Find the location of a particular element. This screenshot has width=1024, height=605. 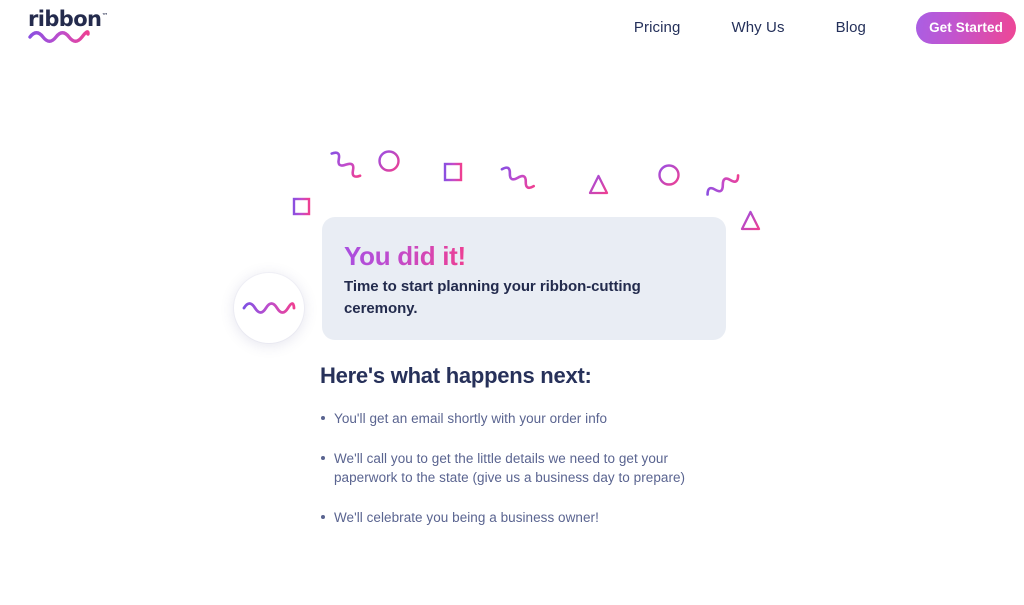

seal-badge is located at coordinates (269, 308).